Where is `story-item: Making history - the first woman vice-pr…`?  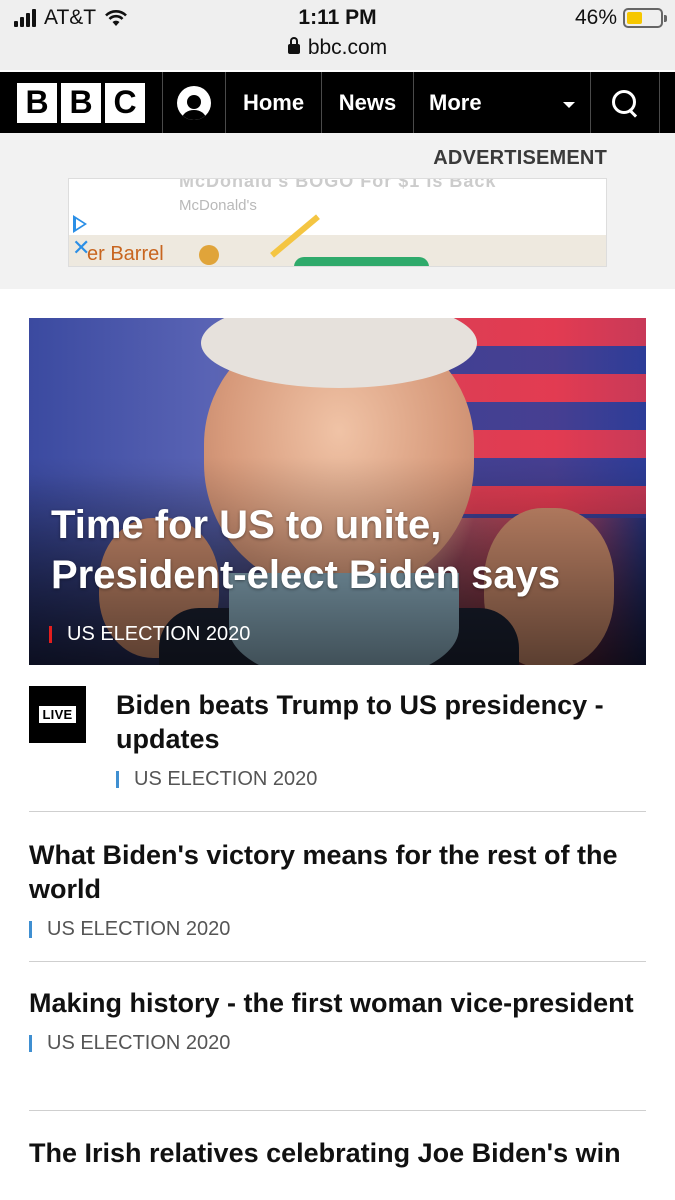
story-item: Making history - the first woman vice-pr… is located at coordinates (337, 1020).